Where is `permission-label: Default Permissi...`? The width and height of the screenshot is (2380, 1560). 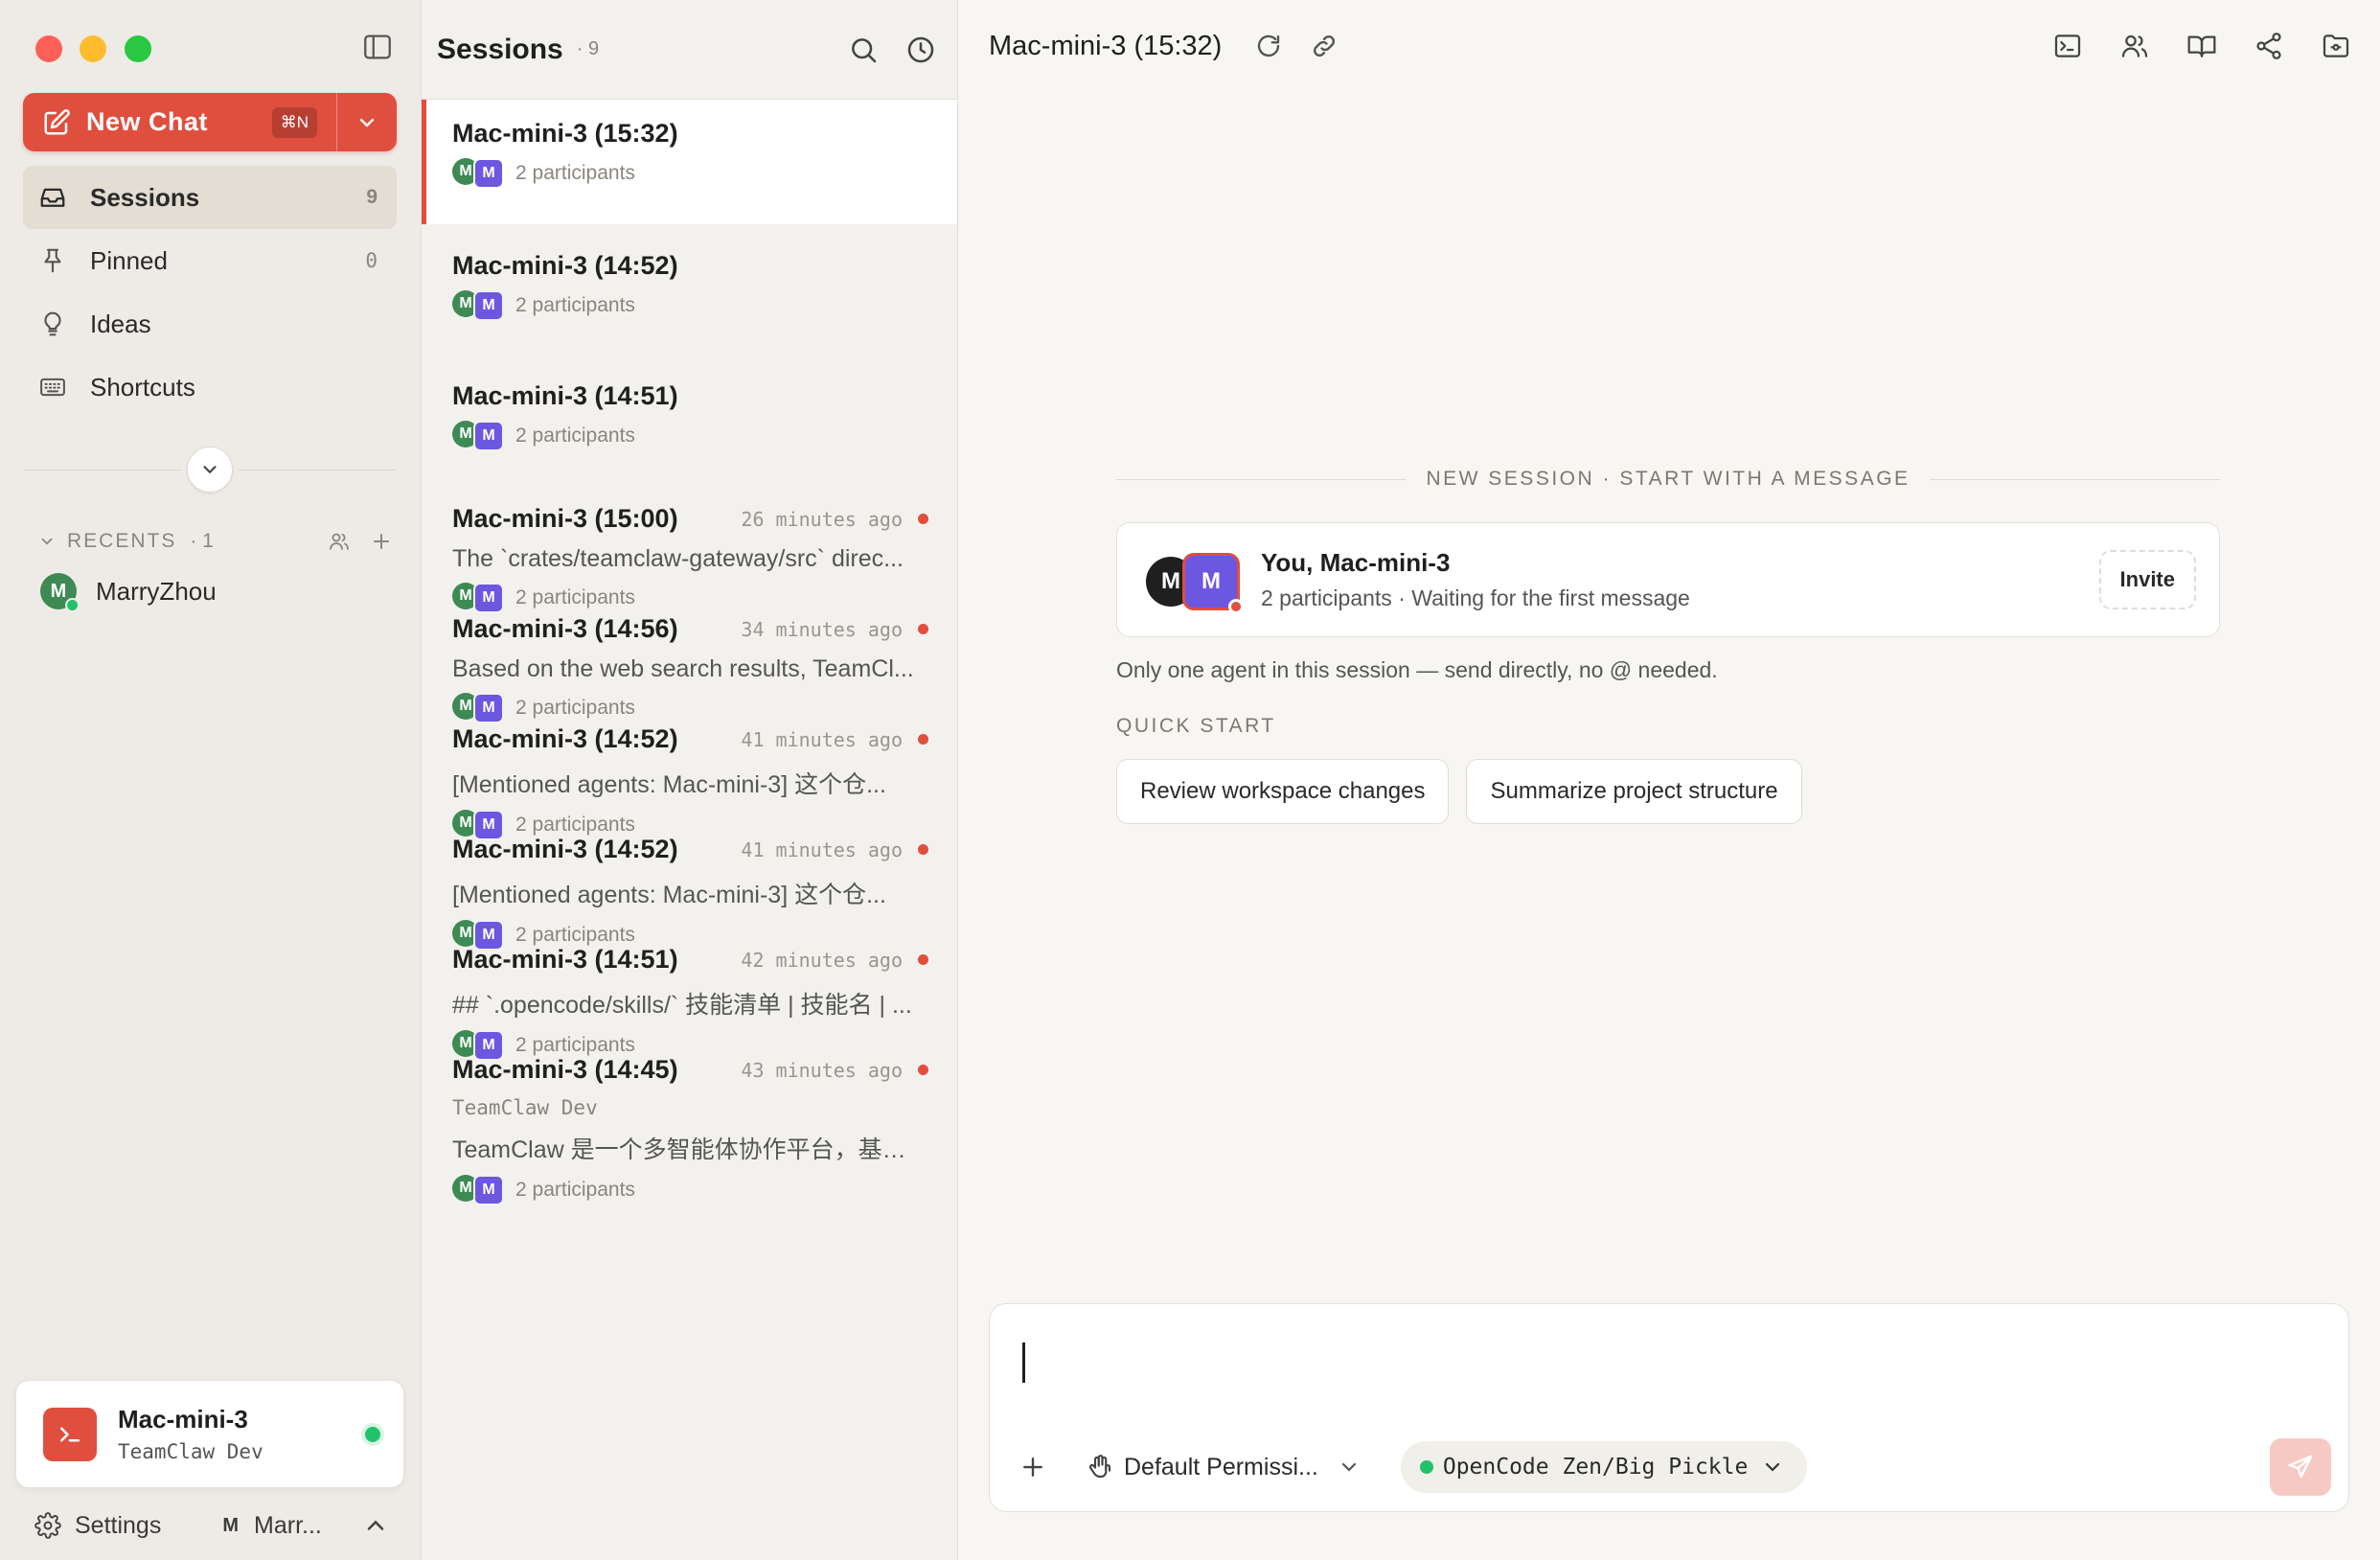
permission-label: Default Permissi... is located at coordinates (1221, 1467).